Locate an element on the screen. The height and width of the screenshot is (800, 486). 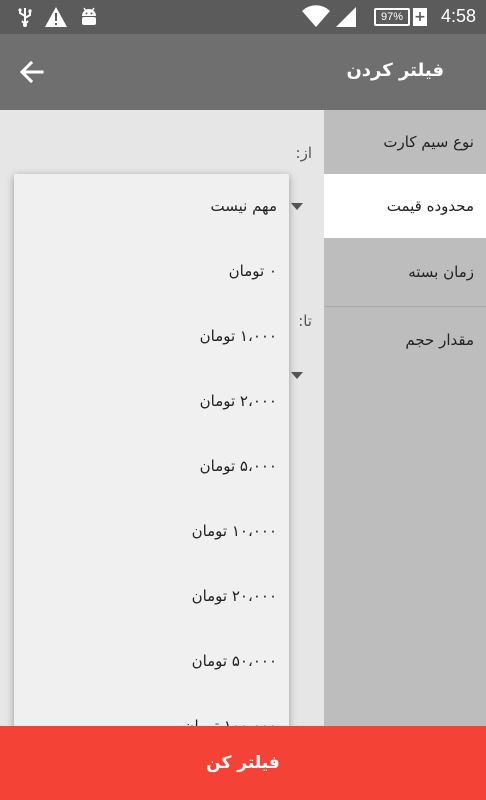
to-spinner-arrow-icon is located at coordinates (297, 375).